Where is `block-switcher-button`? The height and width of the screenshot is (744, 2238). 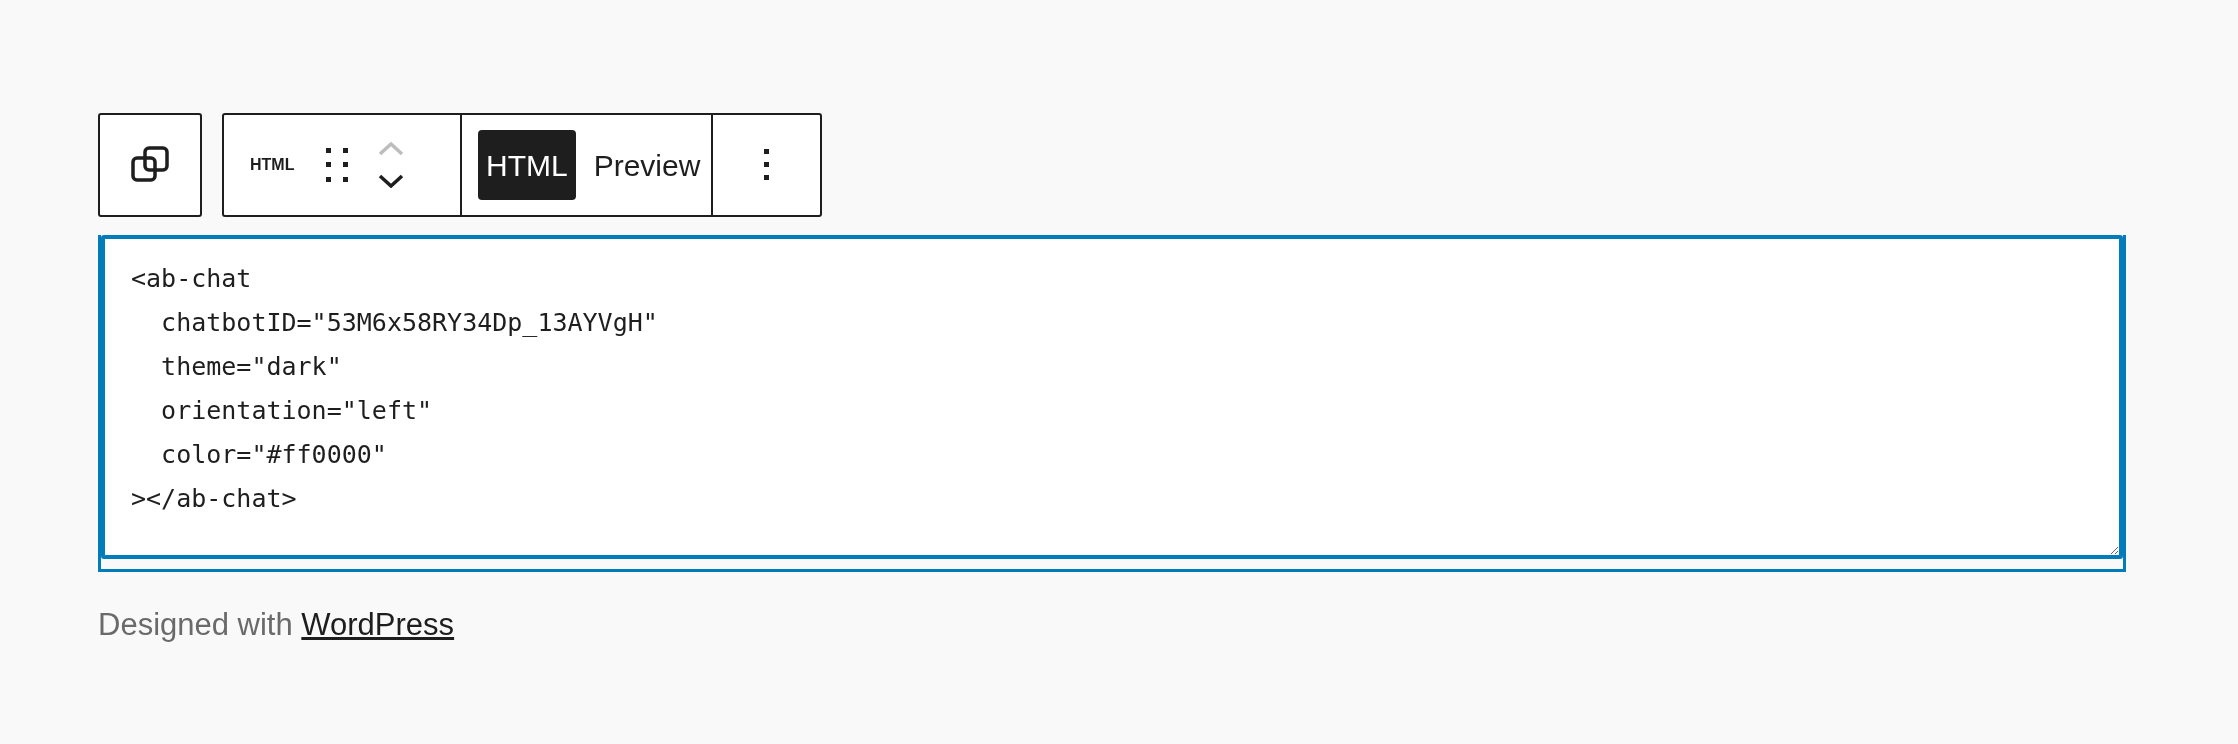 block-switcher-button is located at coordinates (150, 165).